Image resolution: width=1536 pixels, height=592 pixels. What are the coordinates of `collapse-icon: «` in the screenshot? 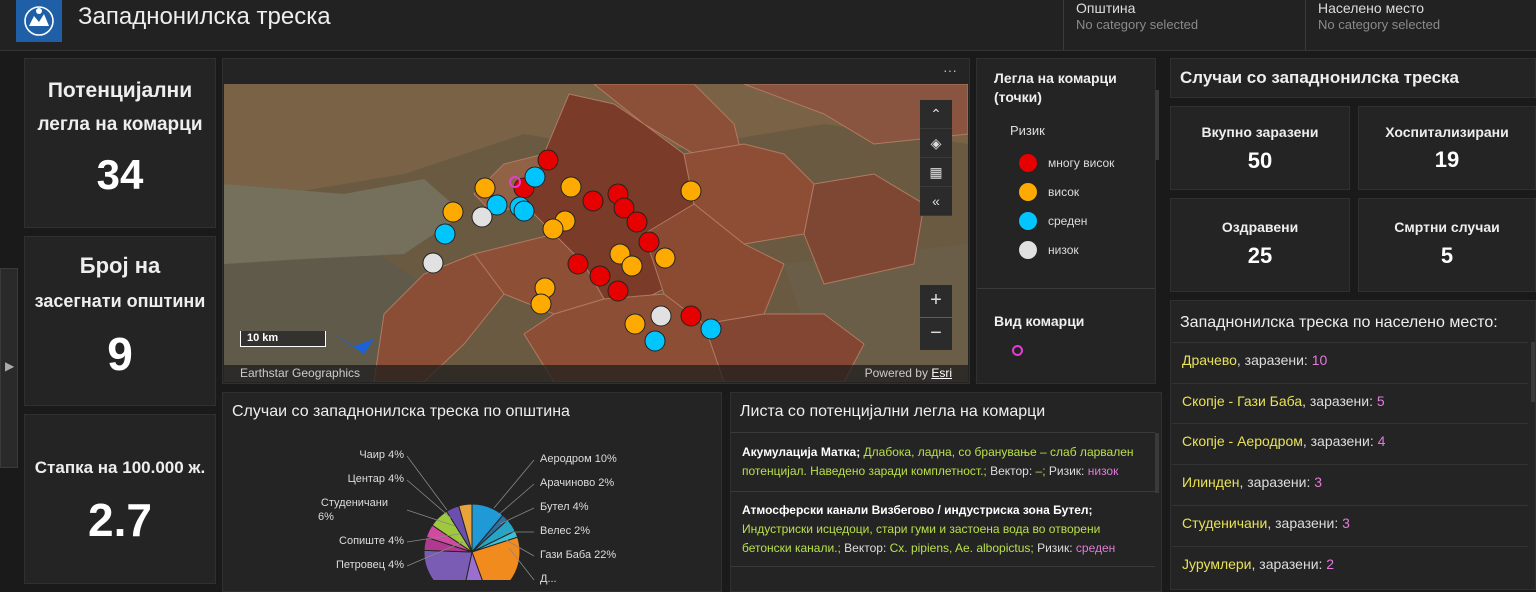 It's located at (936, 201).